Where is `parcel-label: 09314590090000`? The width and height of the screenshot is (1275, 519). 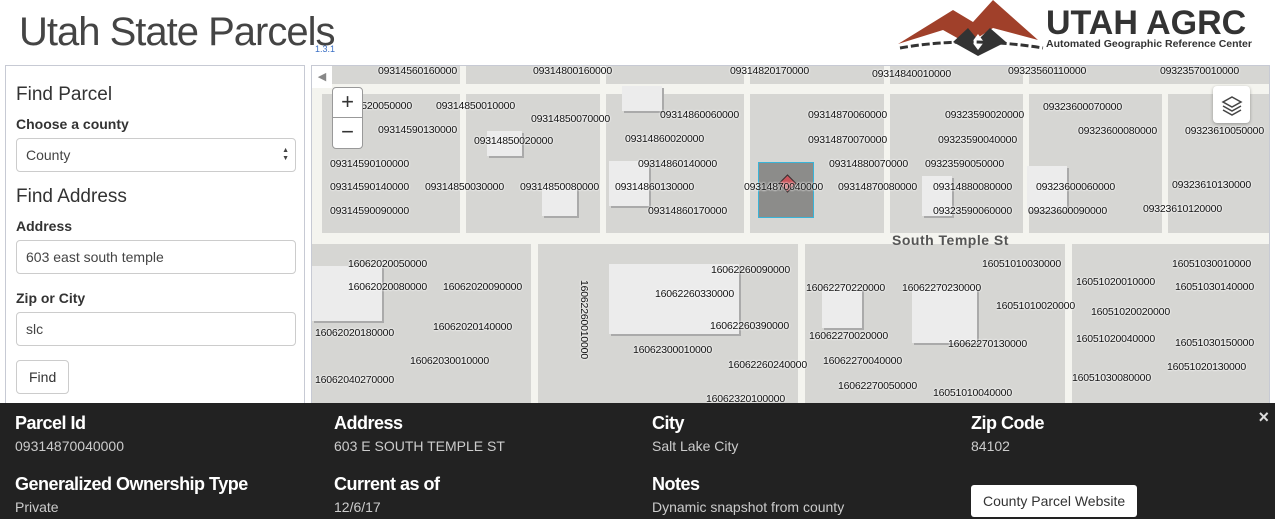 parcel-label: 09314590090000 is located at coordinates (369, 211).